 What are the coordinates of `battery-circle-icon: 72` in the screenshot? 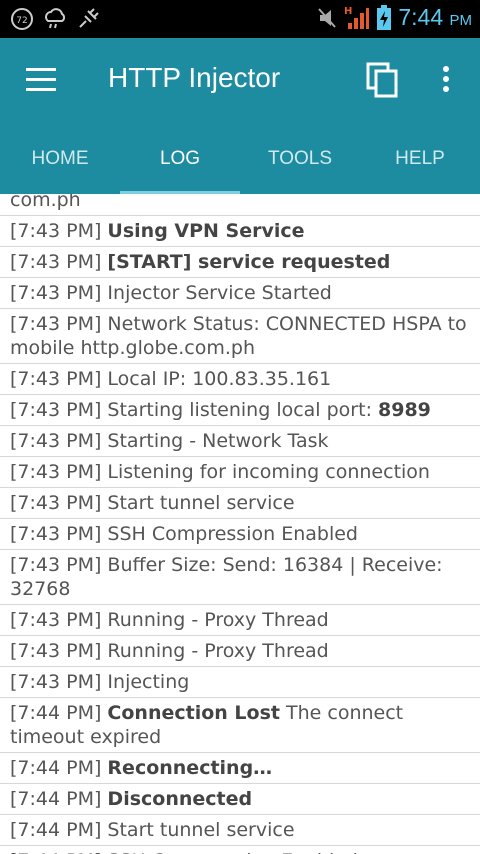 It's located at (22, 19).